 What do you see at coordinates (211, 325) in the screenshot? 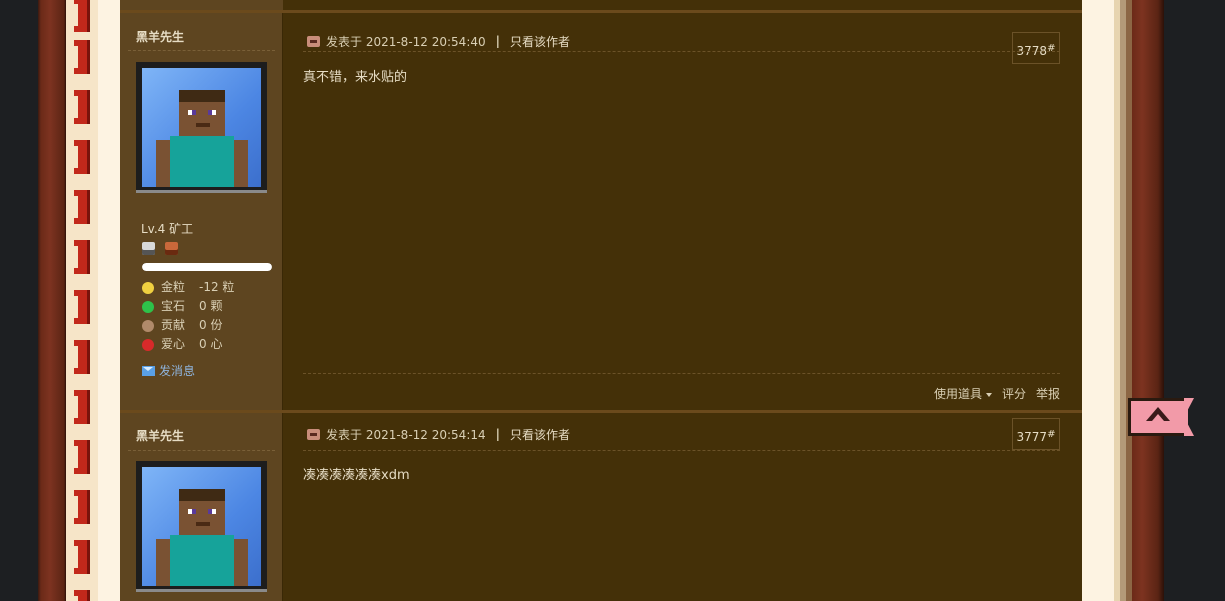
I see `stat-value: 0 份` at bounding box center [211, 325].